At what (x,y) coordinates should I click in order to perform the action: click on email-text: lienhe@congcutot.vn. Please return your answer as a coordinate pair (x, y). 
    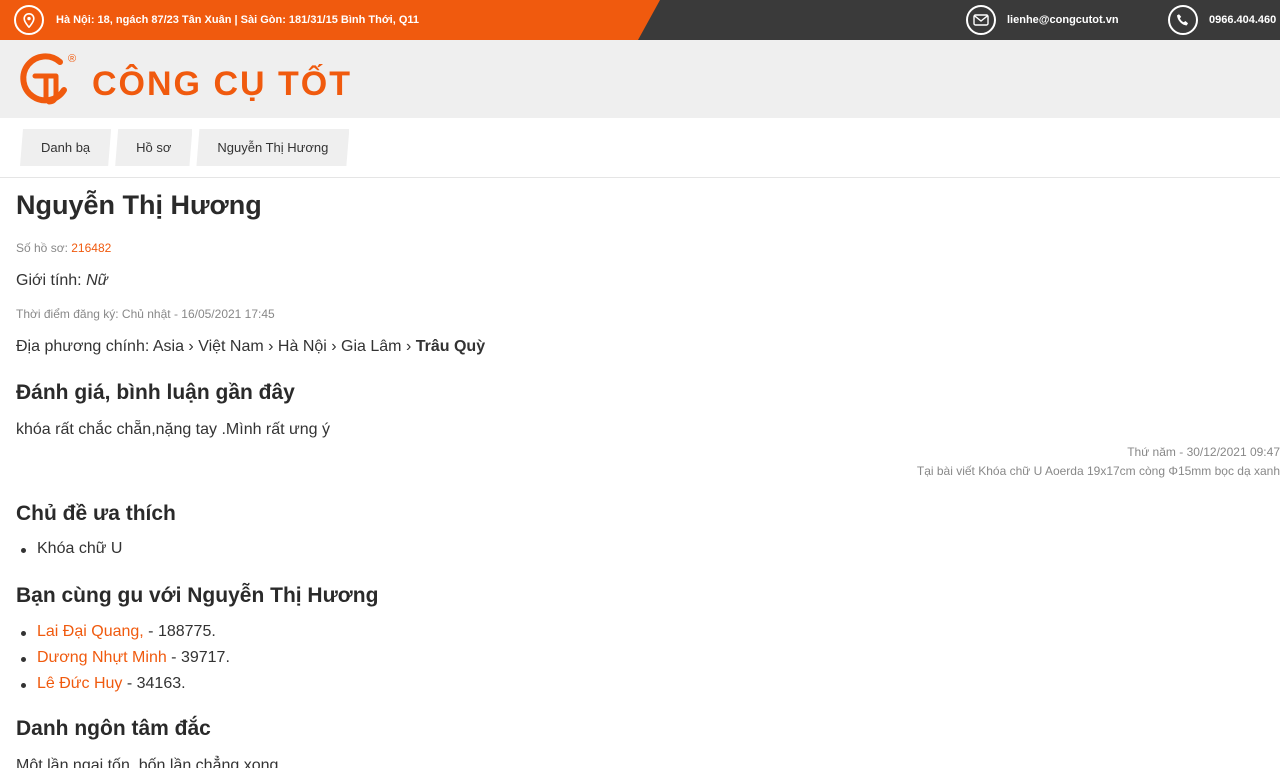
    Looking at the image, I should click on (1063, 20).